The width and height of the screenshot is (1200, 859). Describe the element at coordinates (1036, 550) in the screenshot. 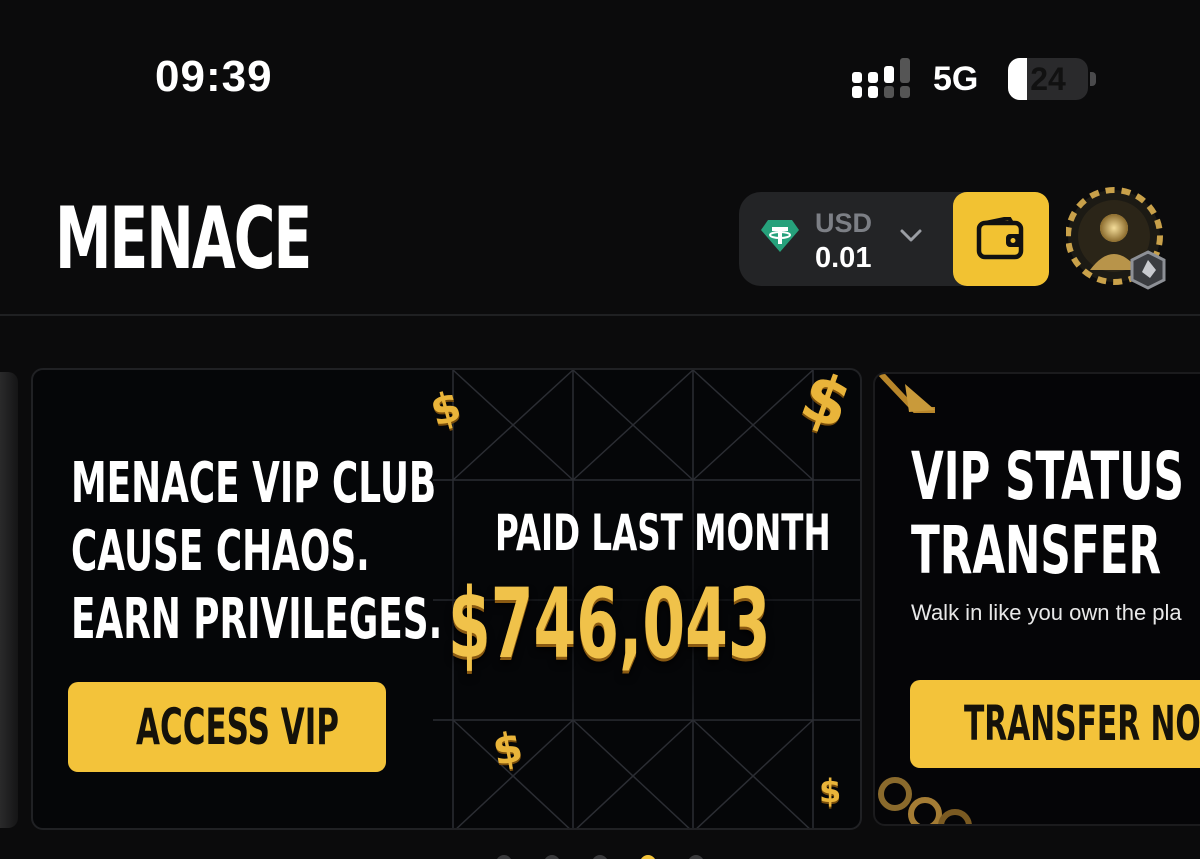

I see `vip-transfer-title-2: TRANSFER` at that location.